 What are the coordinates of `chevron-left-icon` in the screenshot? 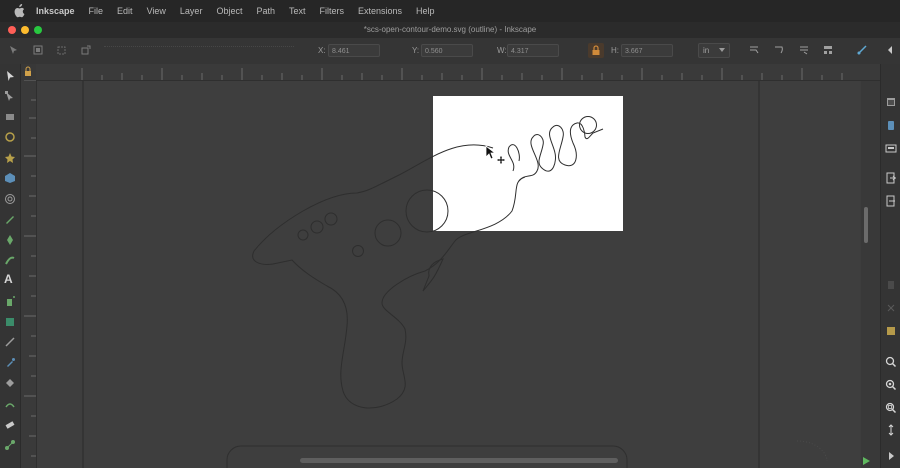 It's located at (890, 50).